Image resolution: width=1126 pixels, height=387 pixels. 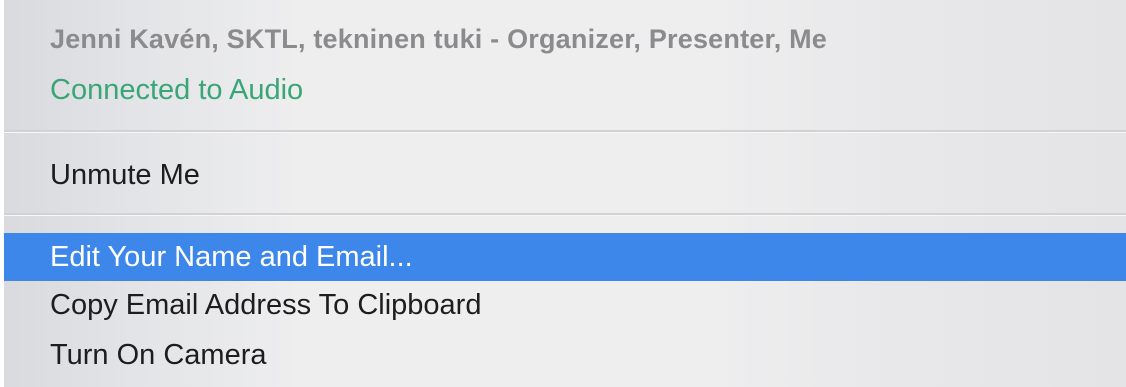 What do you see at coordinates (565, 175) in the screenshot?
I see `unmute-me-item: Unmute Me` at bounding box center [565, 175].